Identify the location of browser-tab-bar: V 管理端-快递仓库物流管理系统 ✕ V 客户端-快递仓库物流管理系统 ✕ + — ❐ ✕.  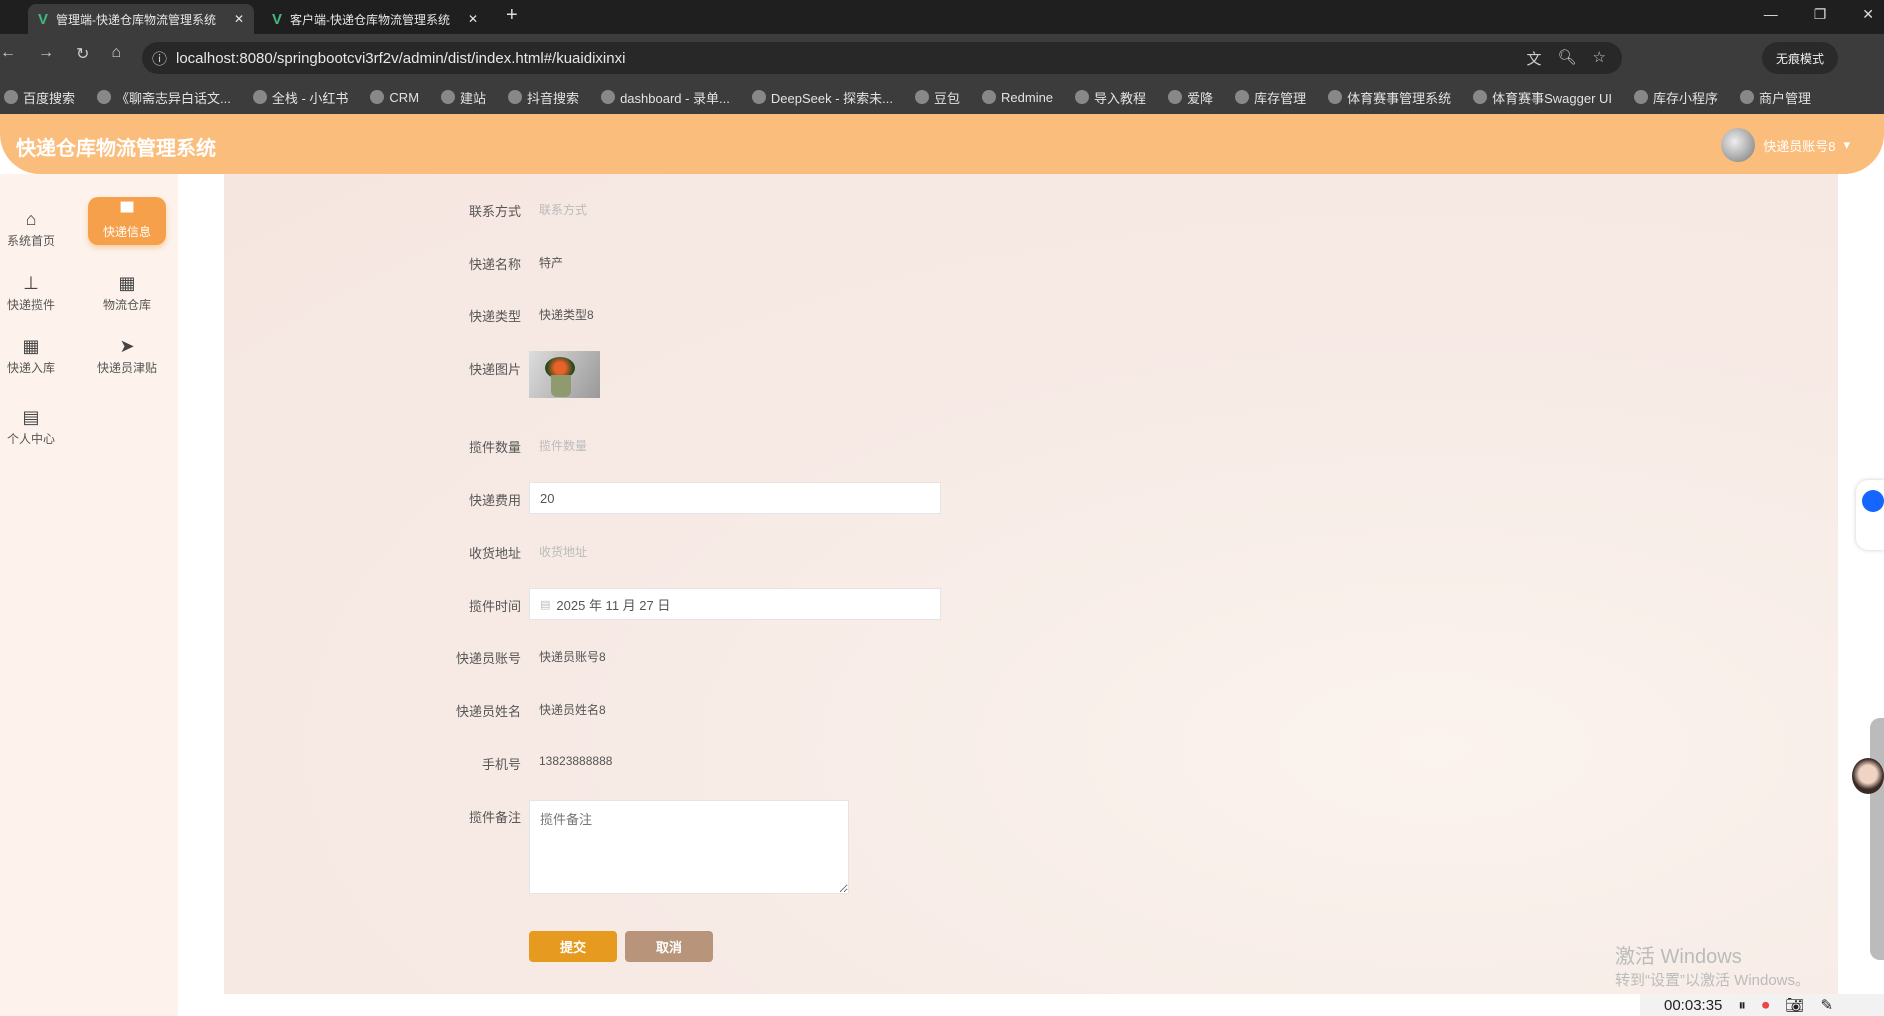
(942, 17).